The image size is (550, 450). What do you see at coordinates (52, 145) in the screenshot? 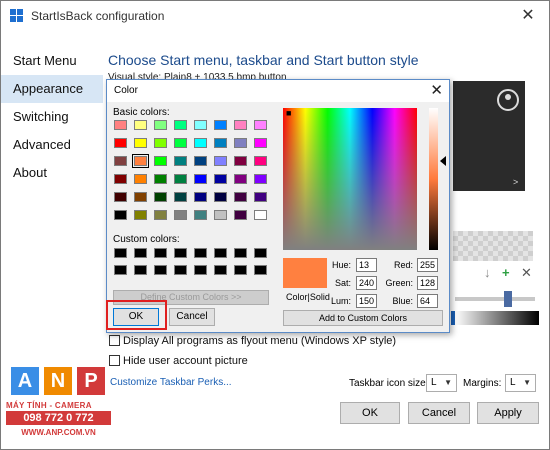
I see `nav-item-advanced: Advanced` at bounding box center [52, 145].